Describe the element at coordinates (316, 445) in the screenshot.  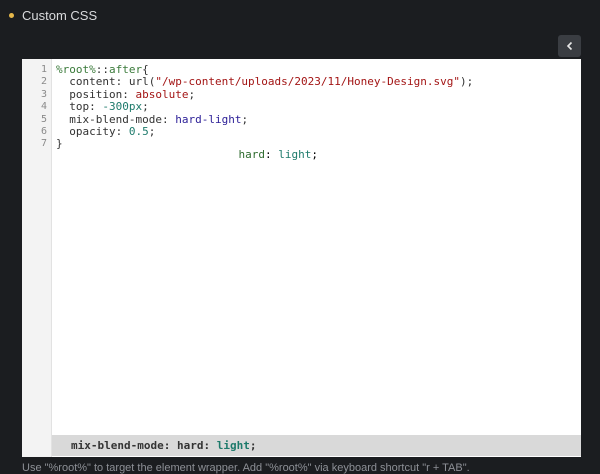
I see `editor-status-bar: mix-blend-mode: hard: light;` at that location.